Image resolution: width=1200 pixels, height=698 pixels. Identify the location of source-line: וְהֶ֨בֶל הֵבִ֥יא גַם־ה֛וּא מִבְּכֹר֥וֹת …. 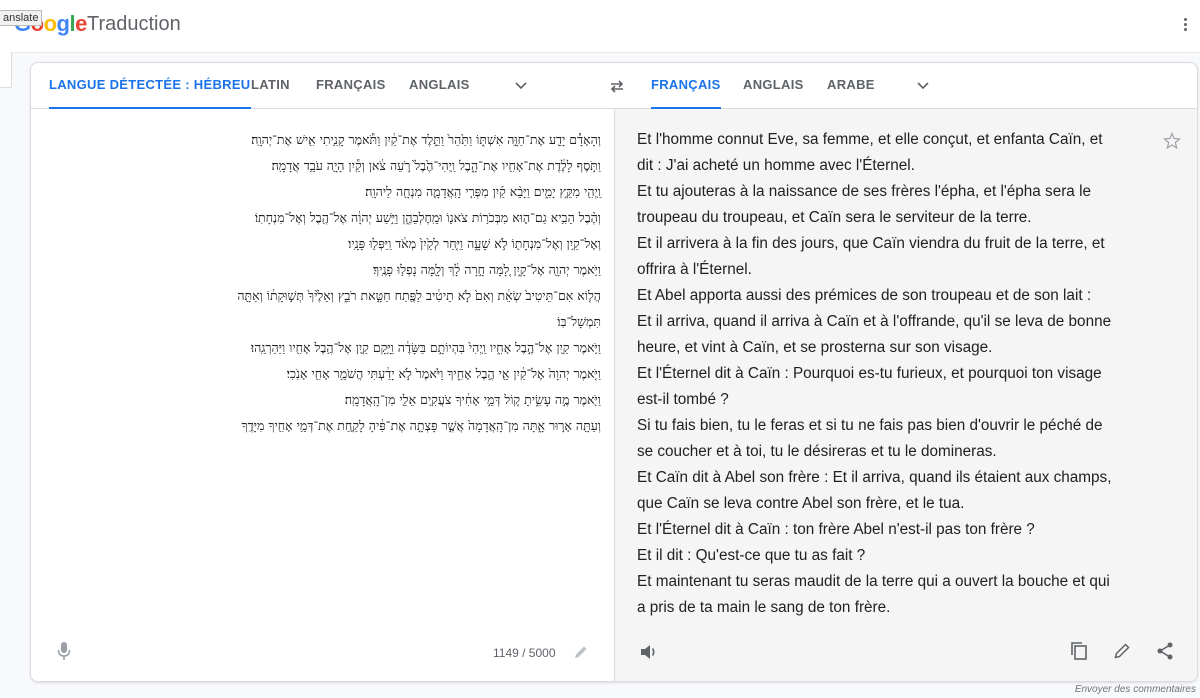
(427, 217).